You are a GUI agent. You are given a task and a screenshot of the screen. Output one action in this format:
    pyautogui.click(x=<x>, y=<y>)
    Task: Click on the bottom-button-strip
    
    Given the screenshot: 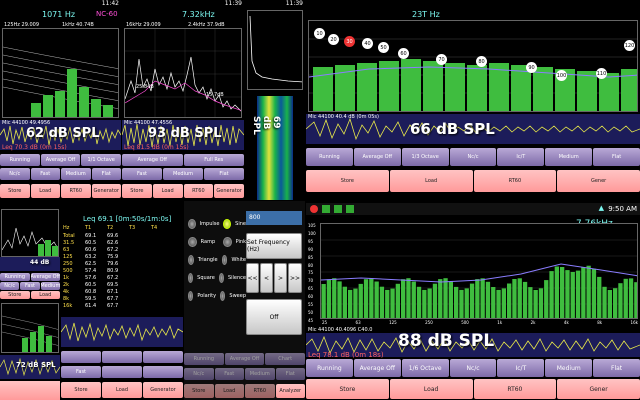 What is the action you would take?
    pyautogui.click(x=30, y=390)
    